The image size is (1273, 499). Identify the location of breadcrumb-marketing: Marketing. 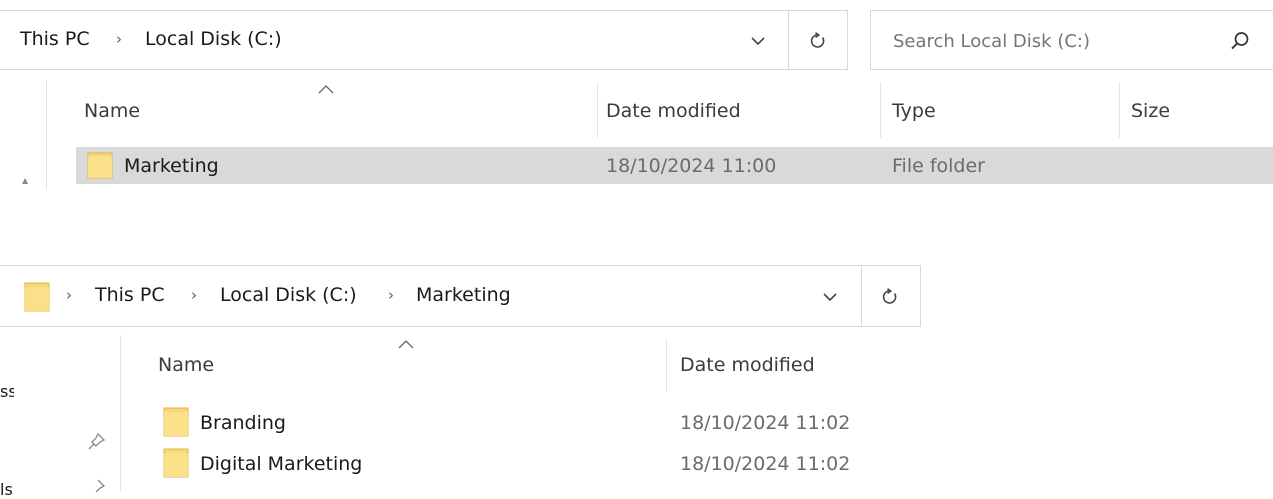
(463, 295).